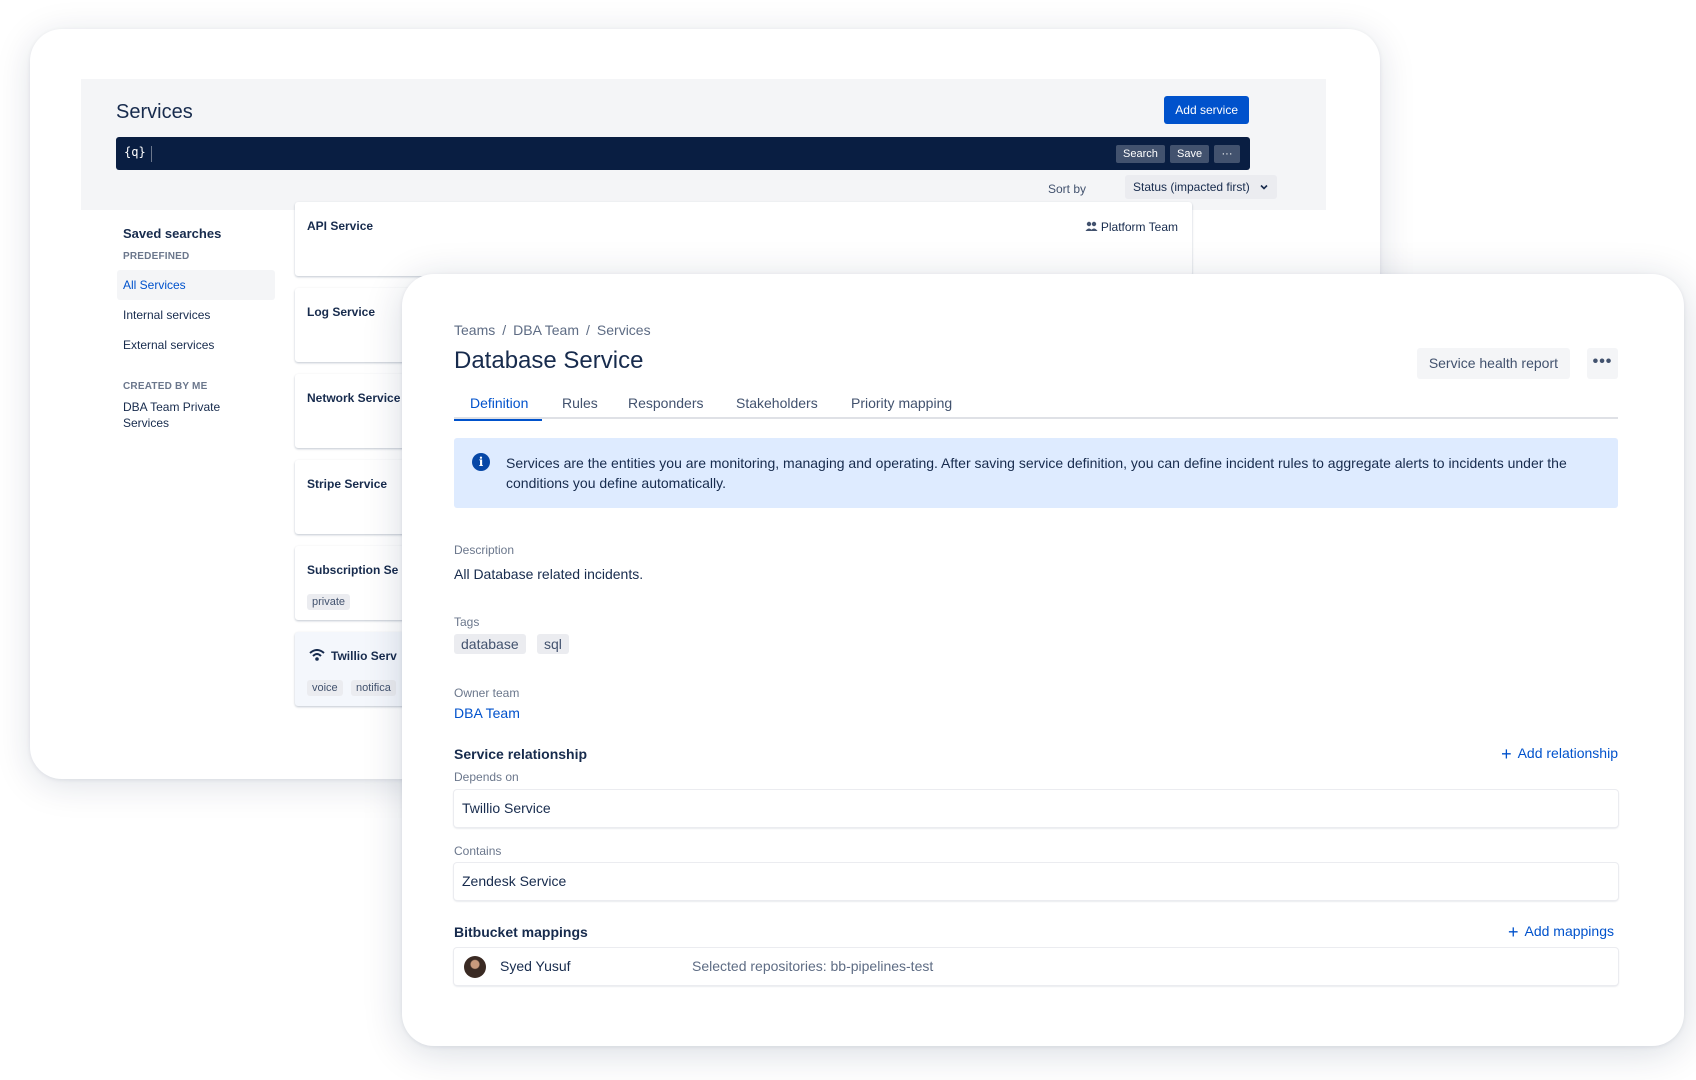 The height and width of the screenshot is (1080, 1696). What do you see at coordinates (467, 622) in the screenshot?
I see `tags-label: Tags` at bounding box center [467, 622].